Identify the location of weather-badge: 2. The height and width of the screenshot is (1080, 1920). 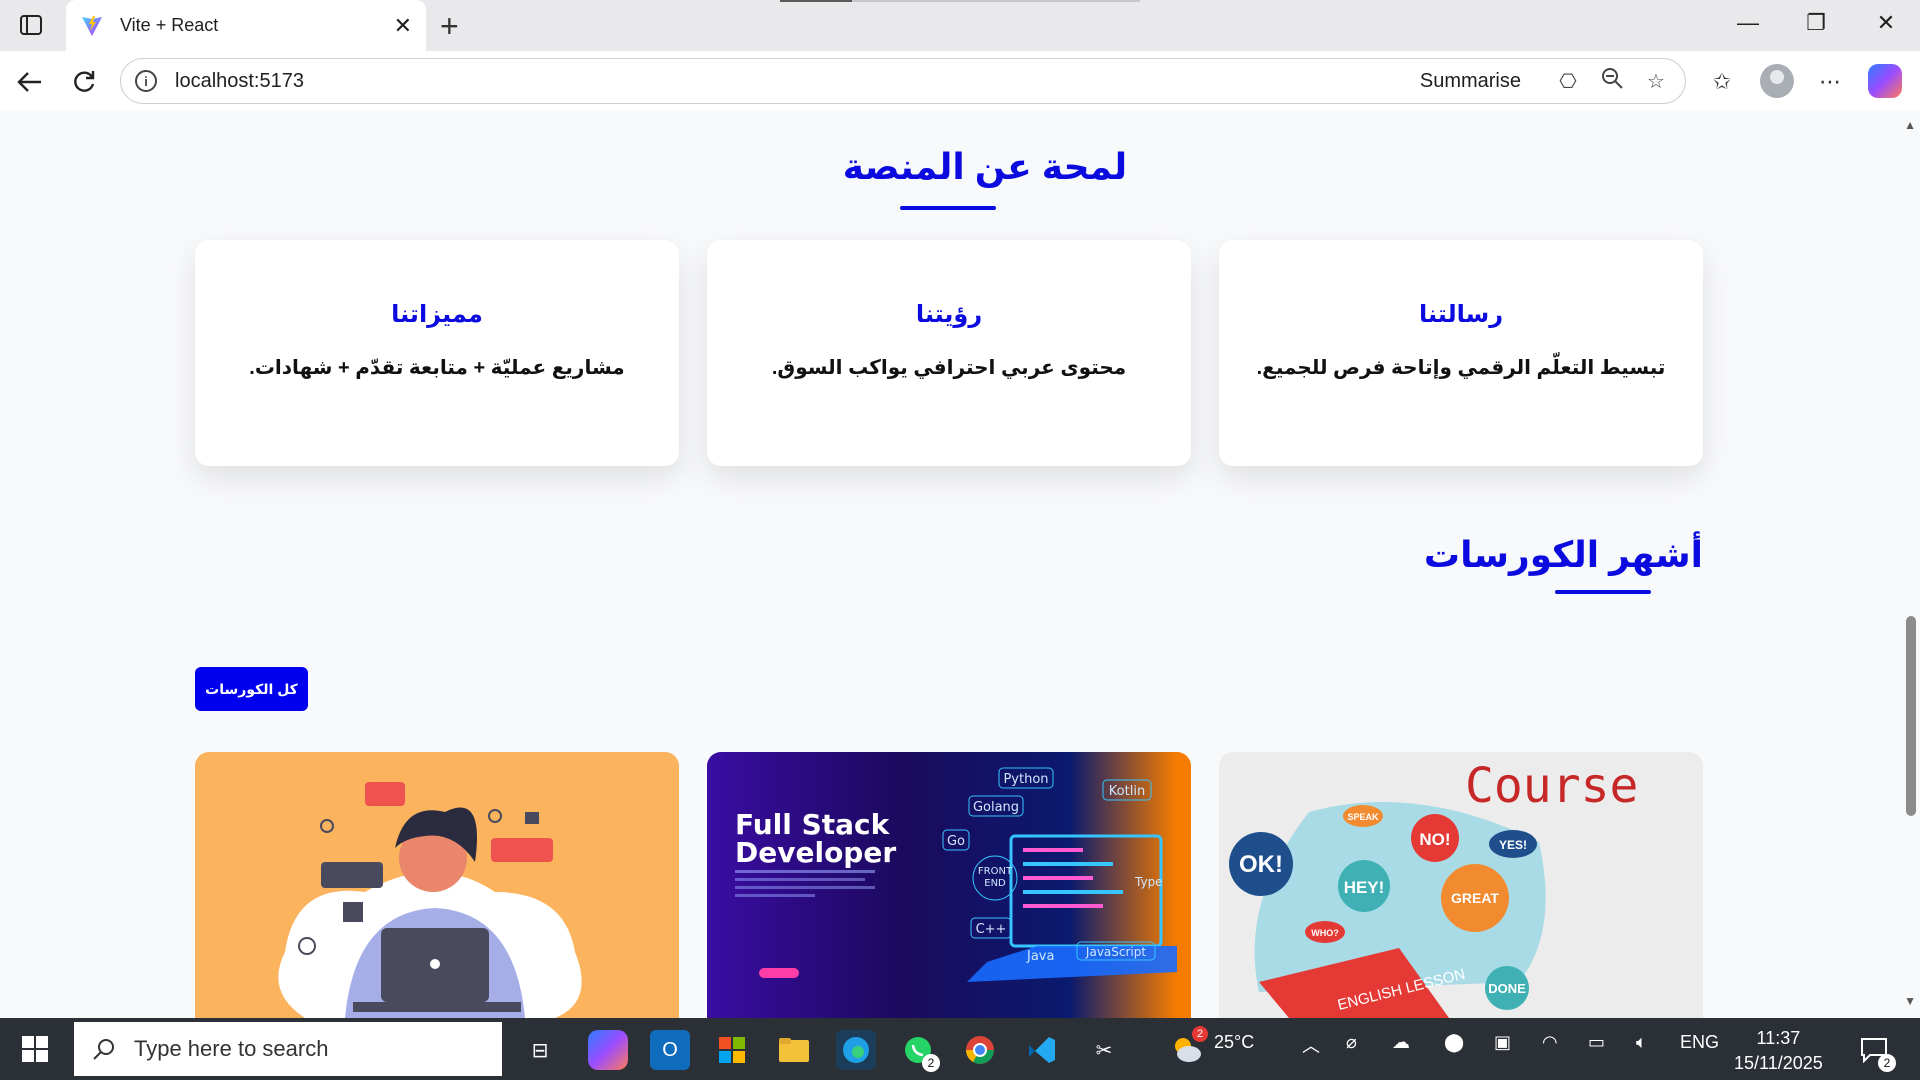
(1200, 1034).